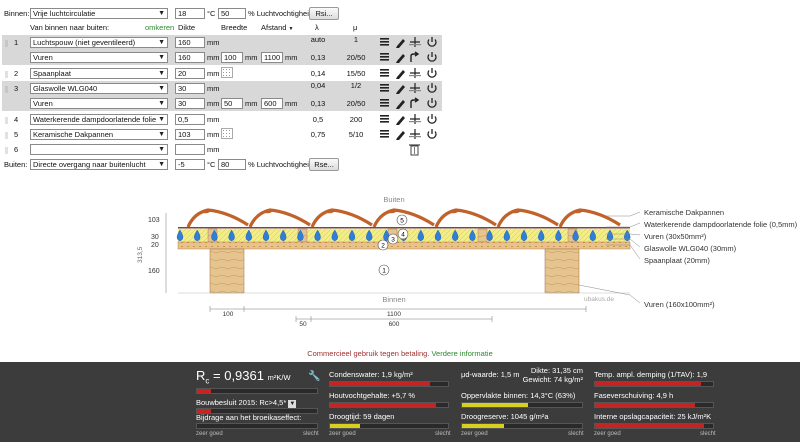 Image resolution: width=800 pixels, height=442 pixels. What do you see at coordinates (461, 353) in the screenshot?
I see `more-info-link: Verdere informatie` at bounding box center [461, 353].